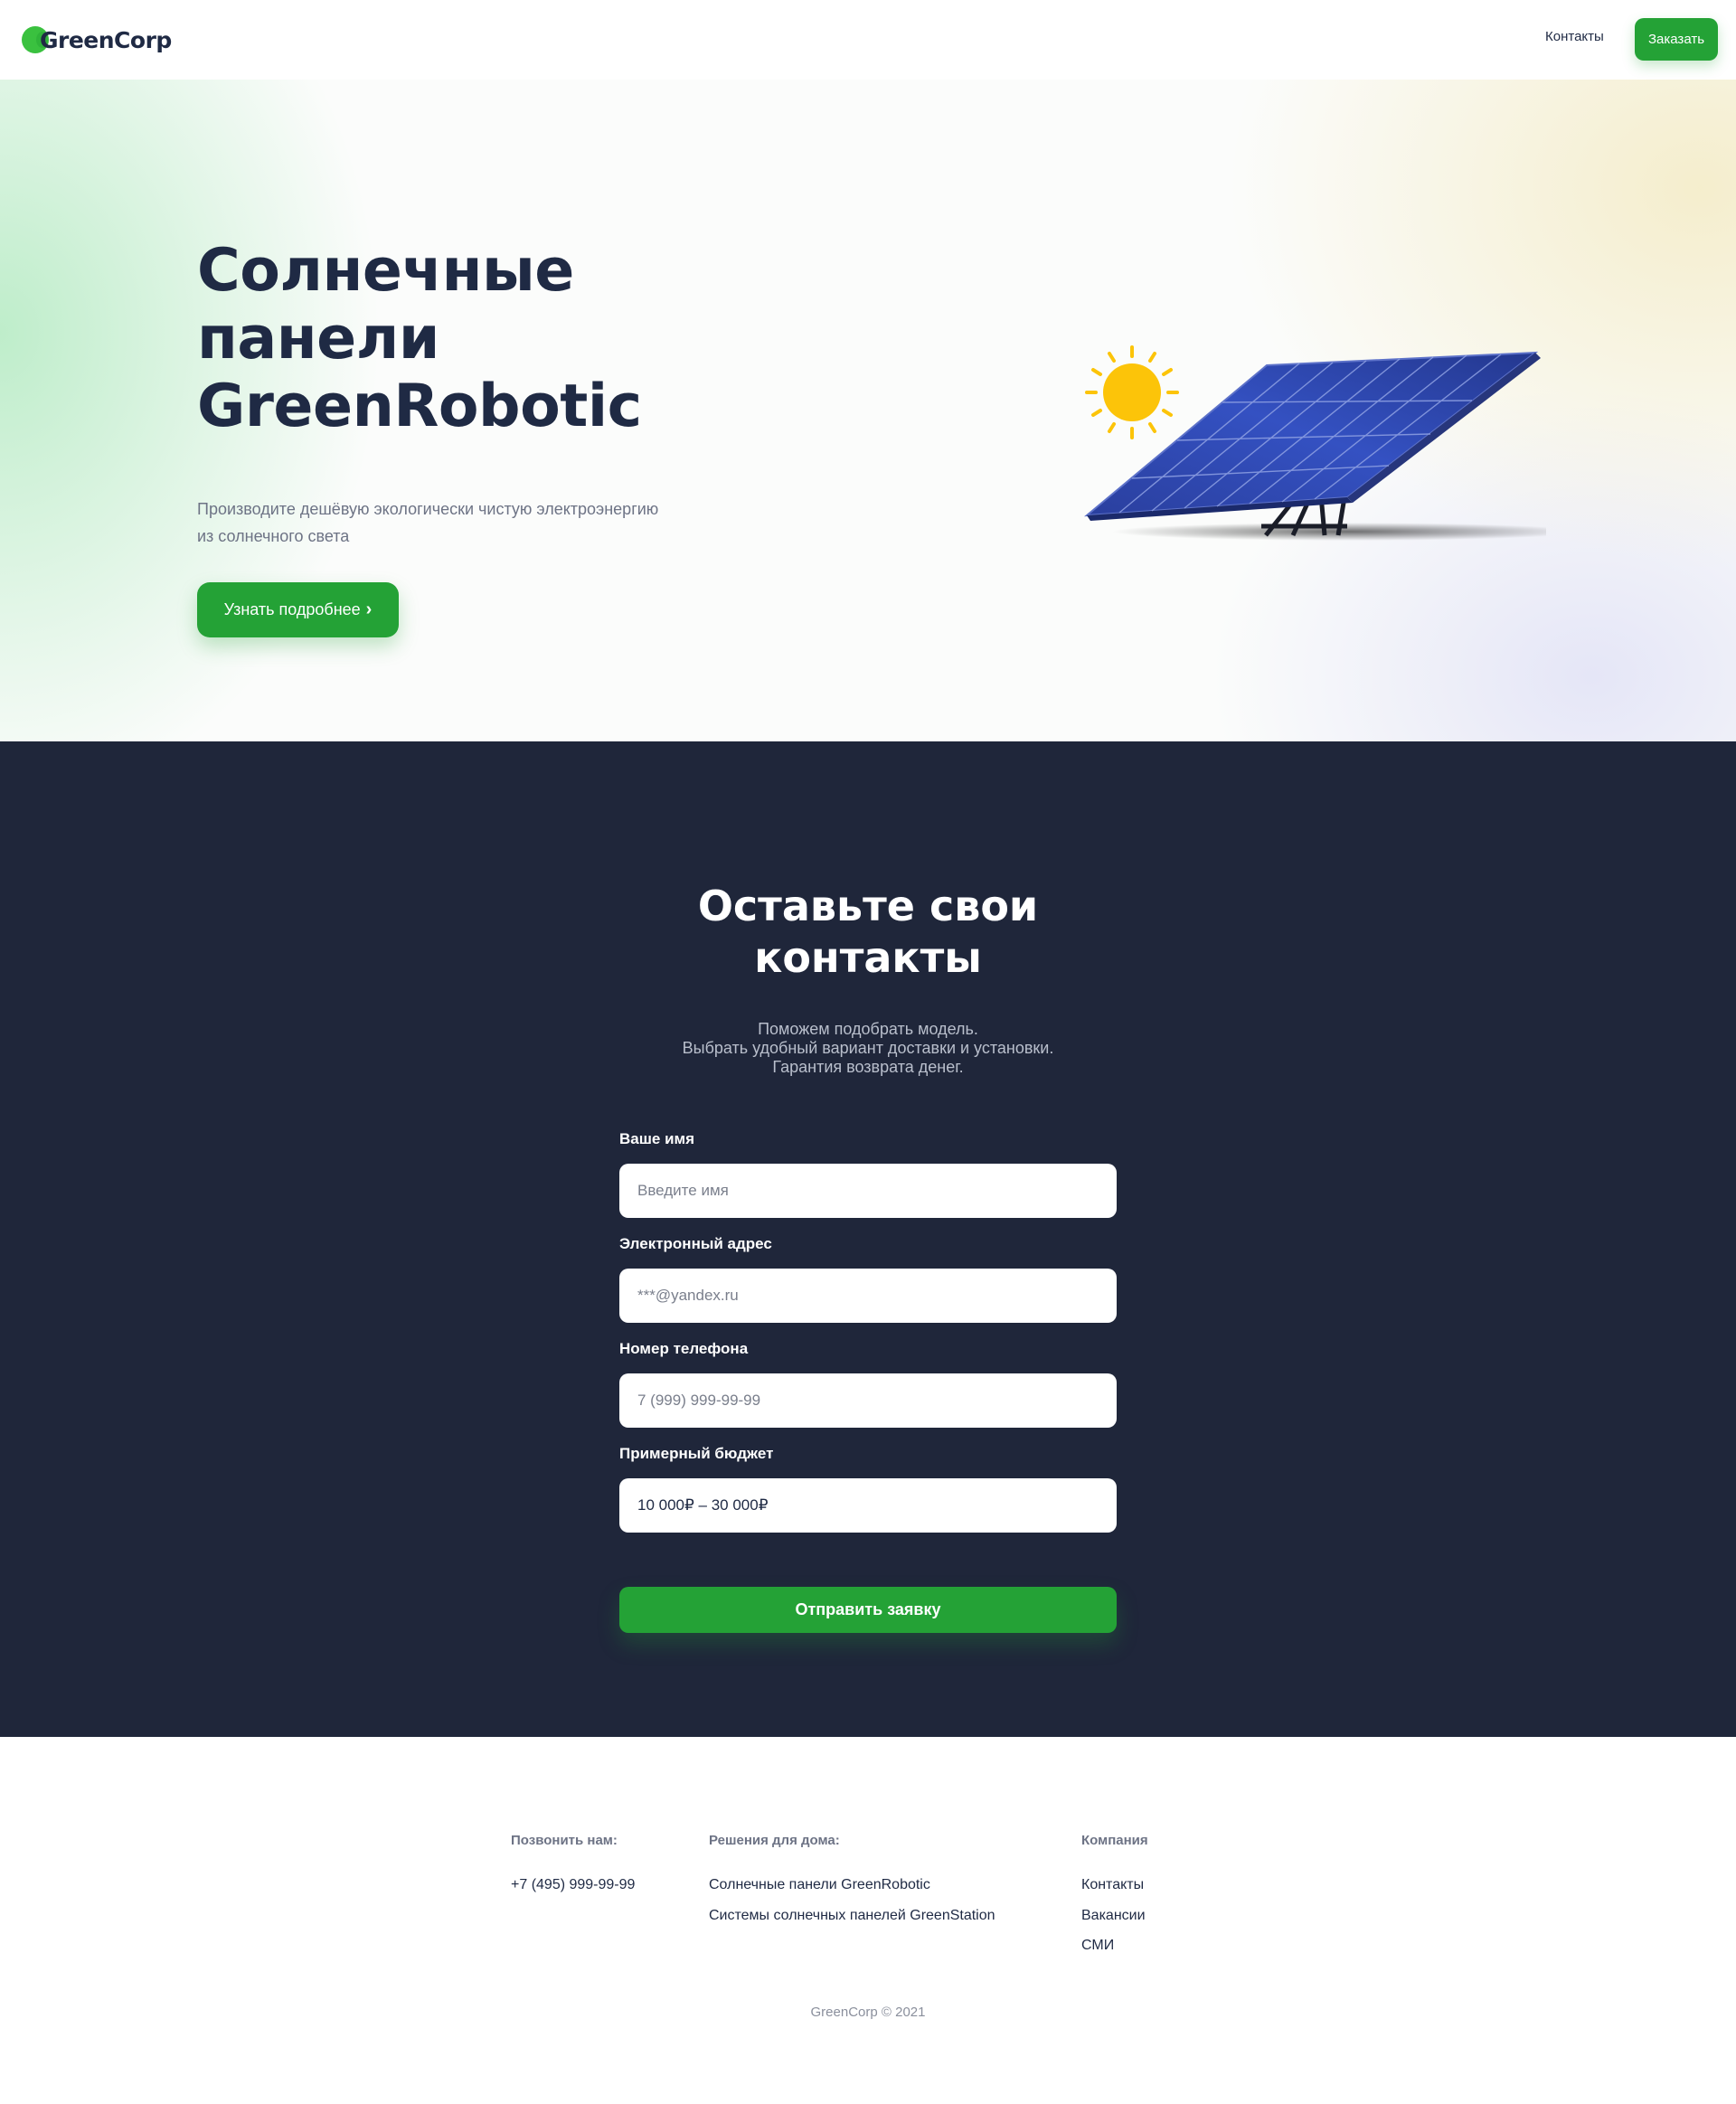 The height and width of the screenshot is (2104, 1736). Describe the element at coordinates (318, 339) in the screenshot. I see `hero-title-line: панели` at that location.